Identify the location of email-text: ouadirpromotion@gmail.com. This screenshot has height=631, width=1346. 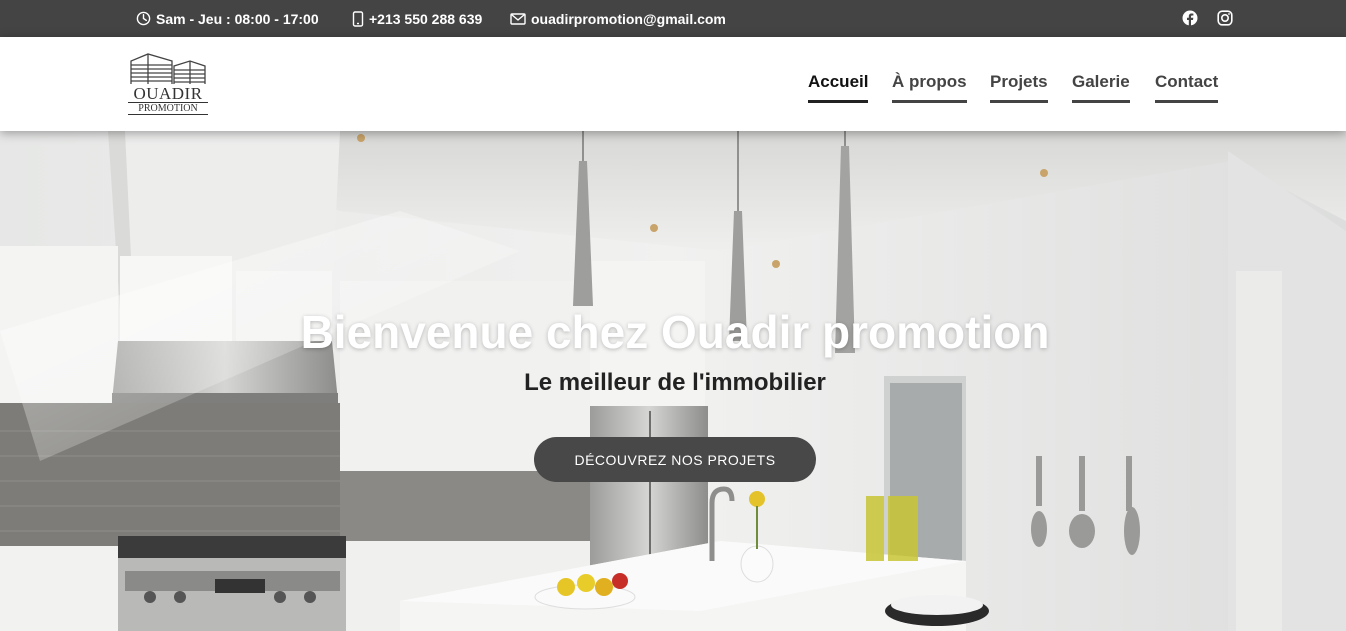
(628, 19).